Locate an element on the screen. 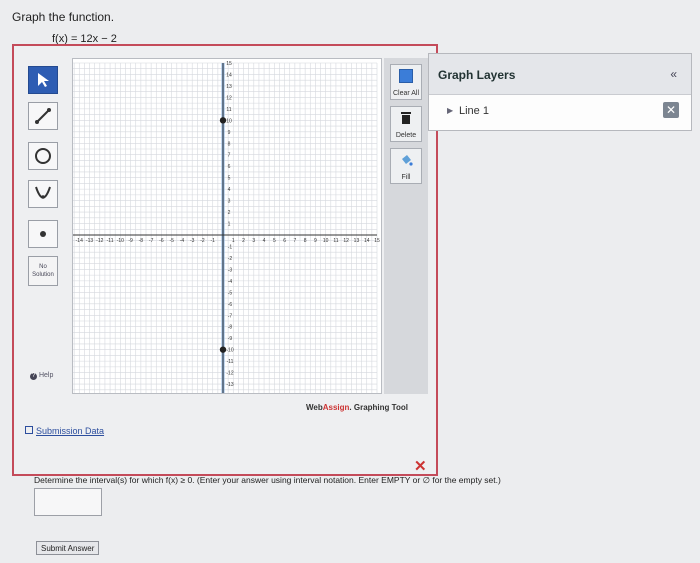  y-tick-label: -7 is located at coordinates (230, 316).